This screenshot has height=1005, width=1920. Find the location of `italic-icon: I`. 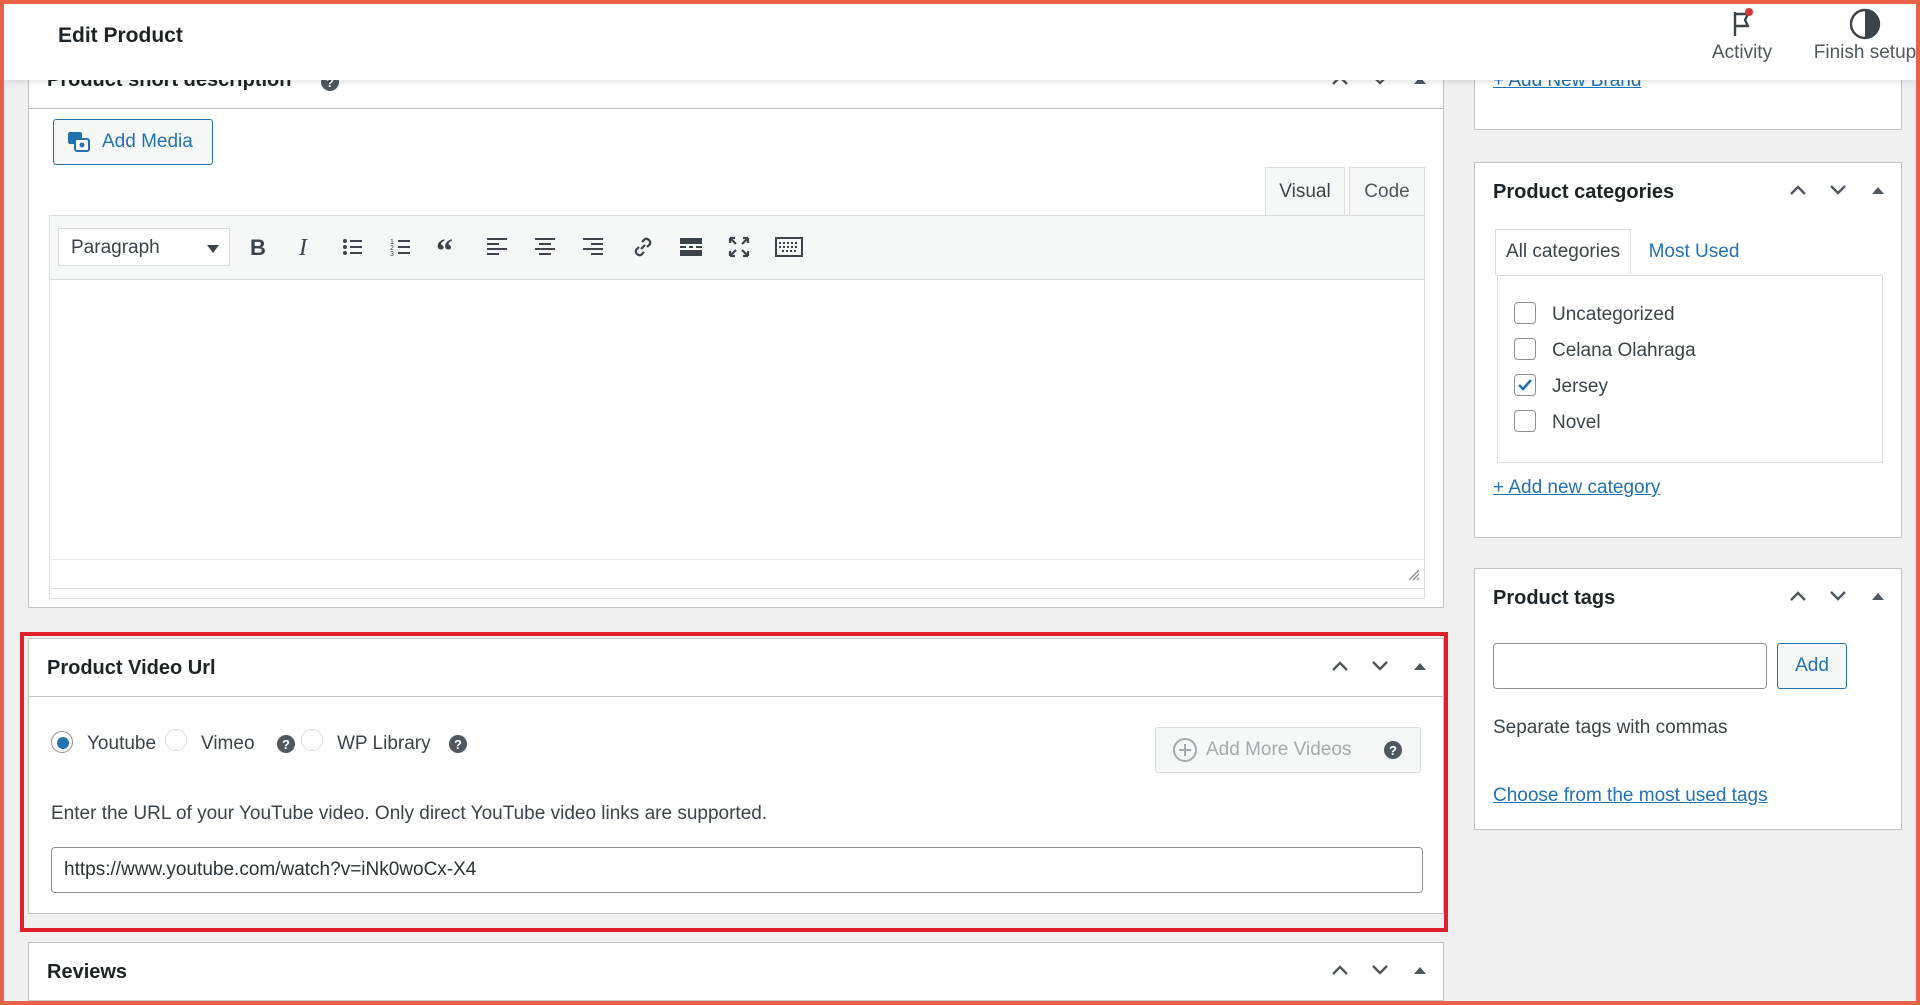

italic-icon: I is located at coordinates (305, 247).